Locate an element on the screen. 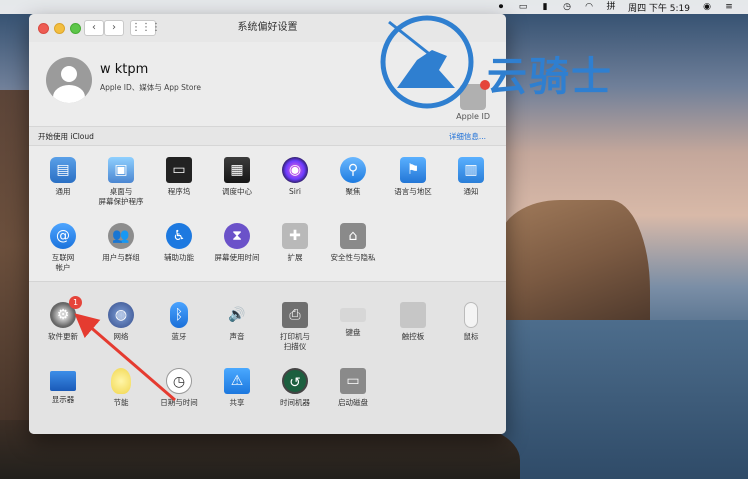 Image resolution: width=748 pixels, height=479 pixels. pref-label: 触控板 is located at coordinates (413, 336).